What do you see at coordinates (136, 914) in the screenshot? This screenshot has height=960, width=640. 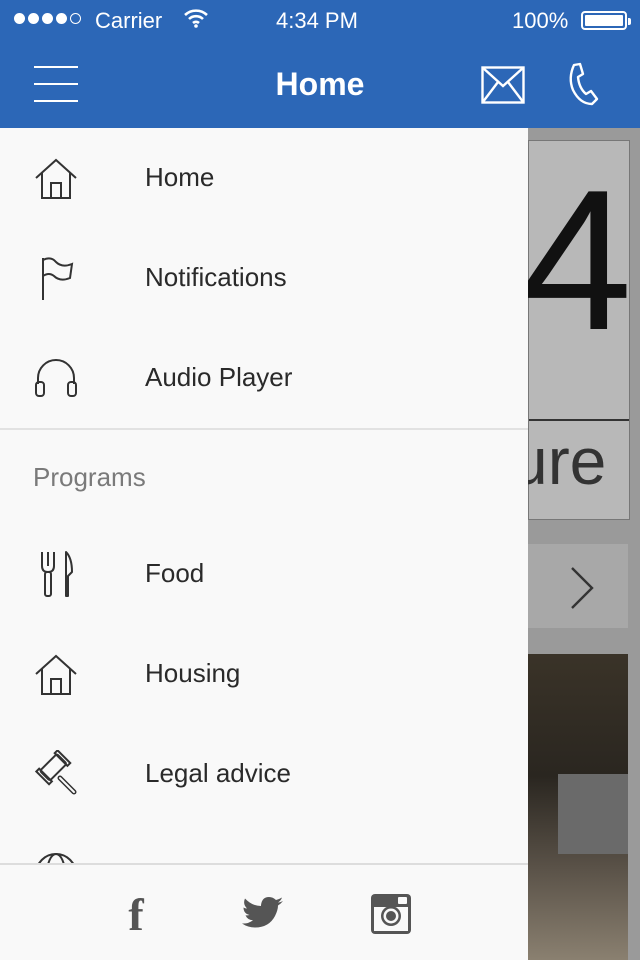 I see `facebook-icon: f` at bounding box center [136, 914].